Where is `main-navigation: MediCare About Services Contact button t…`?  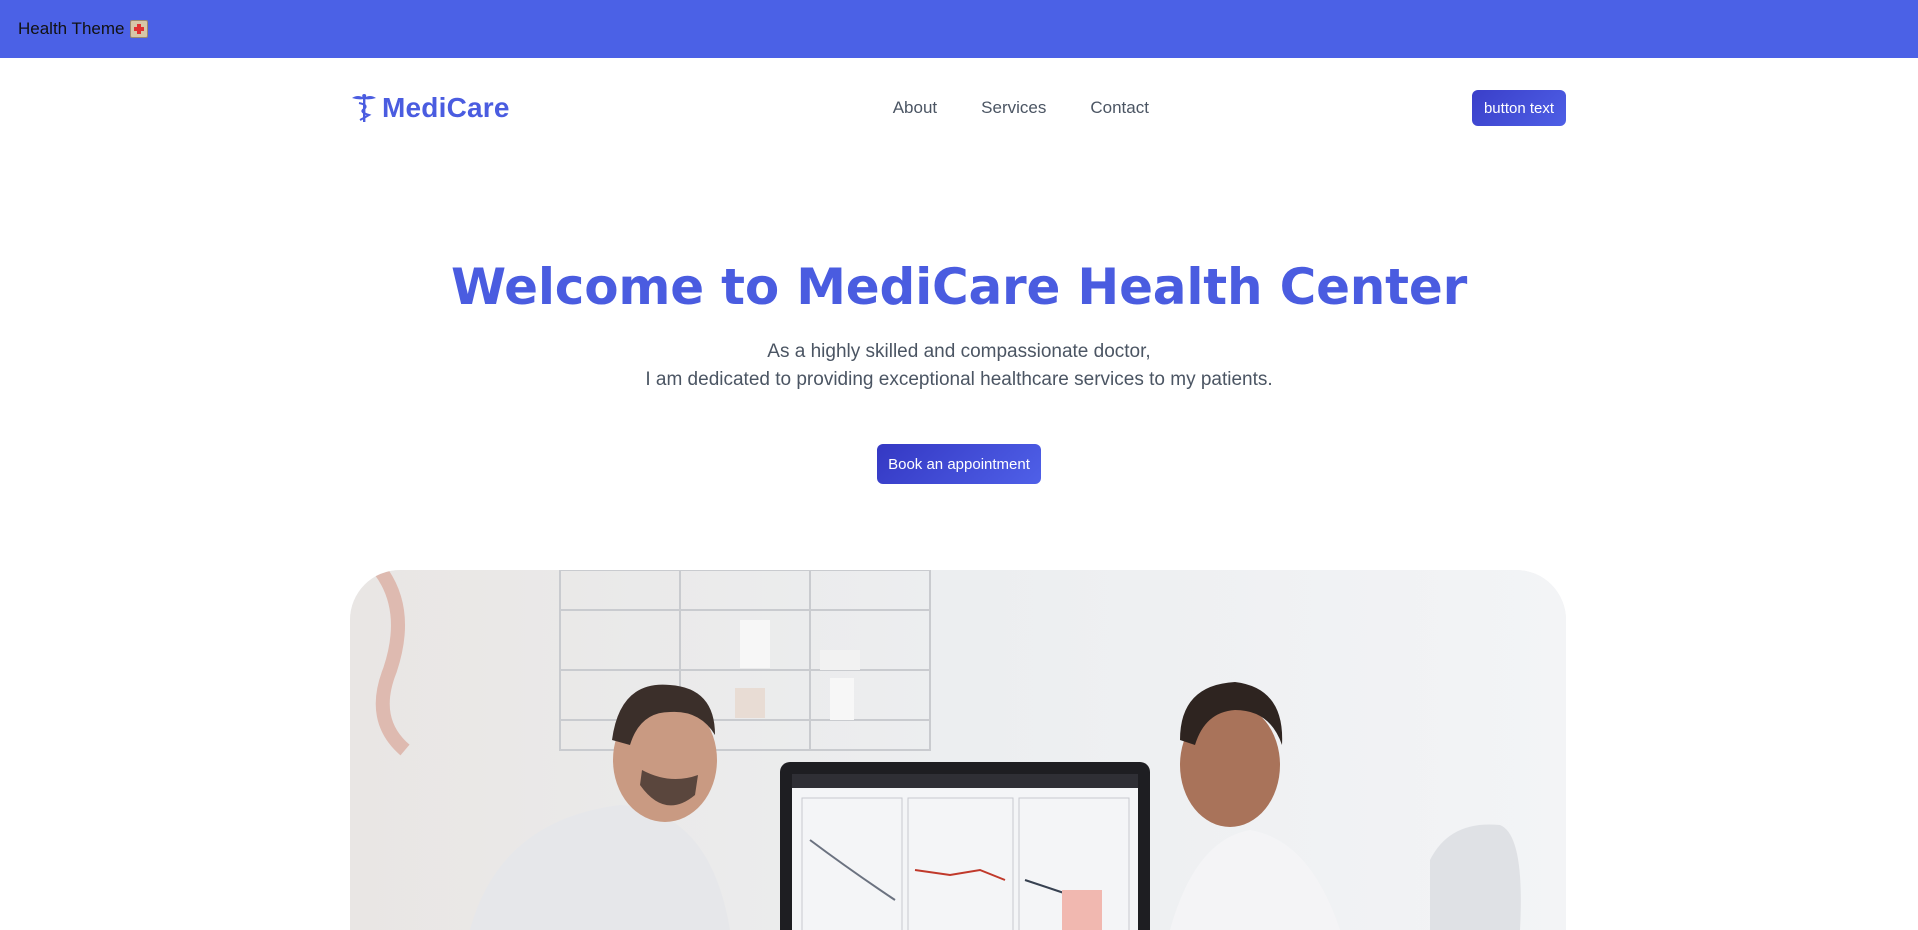
main-navigation: MediCare About Services Contact button t… is located at coordinates (958, 108).